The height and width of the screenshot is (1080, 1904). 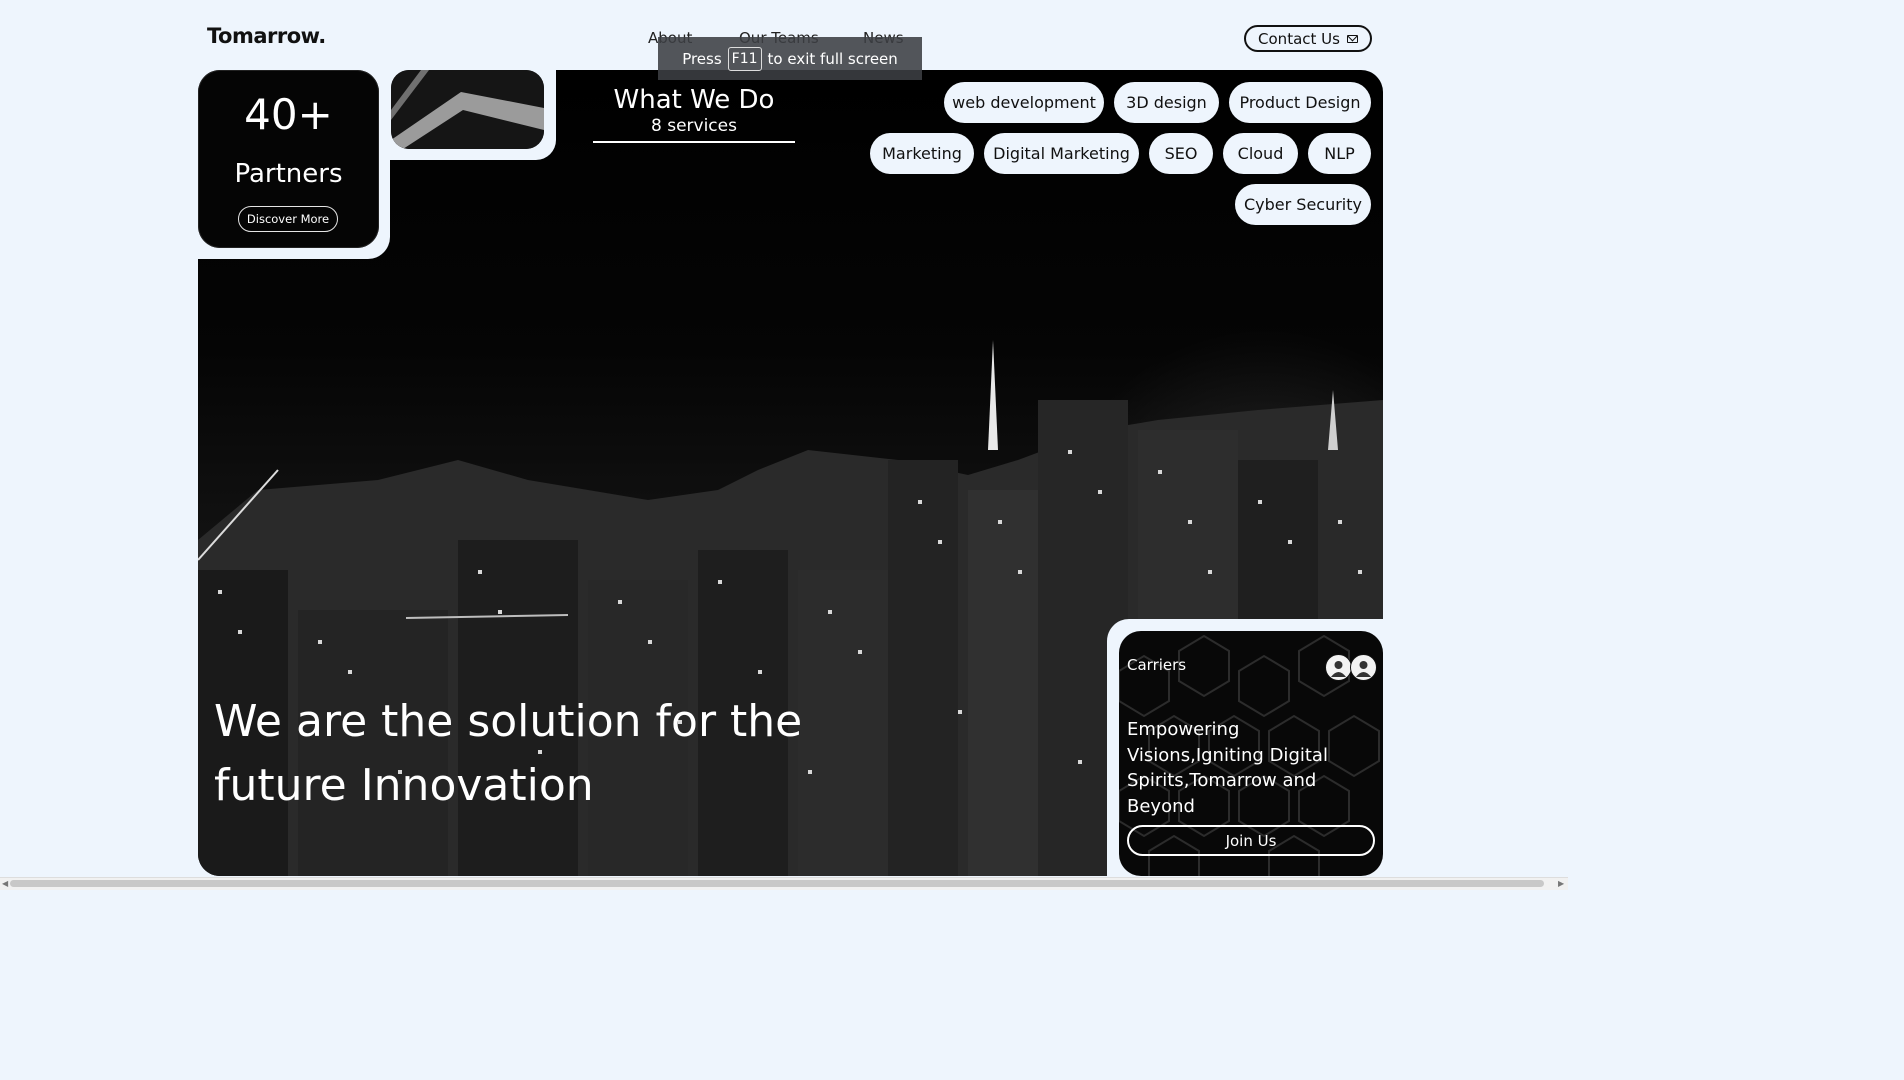 What do you see at coordinates (1561, 883) in the screenshot?
I see `scroll-right-icon: ▶` at bounding box center [1561, 883].